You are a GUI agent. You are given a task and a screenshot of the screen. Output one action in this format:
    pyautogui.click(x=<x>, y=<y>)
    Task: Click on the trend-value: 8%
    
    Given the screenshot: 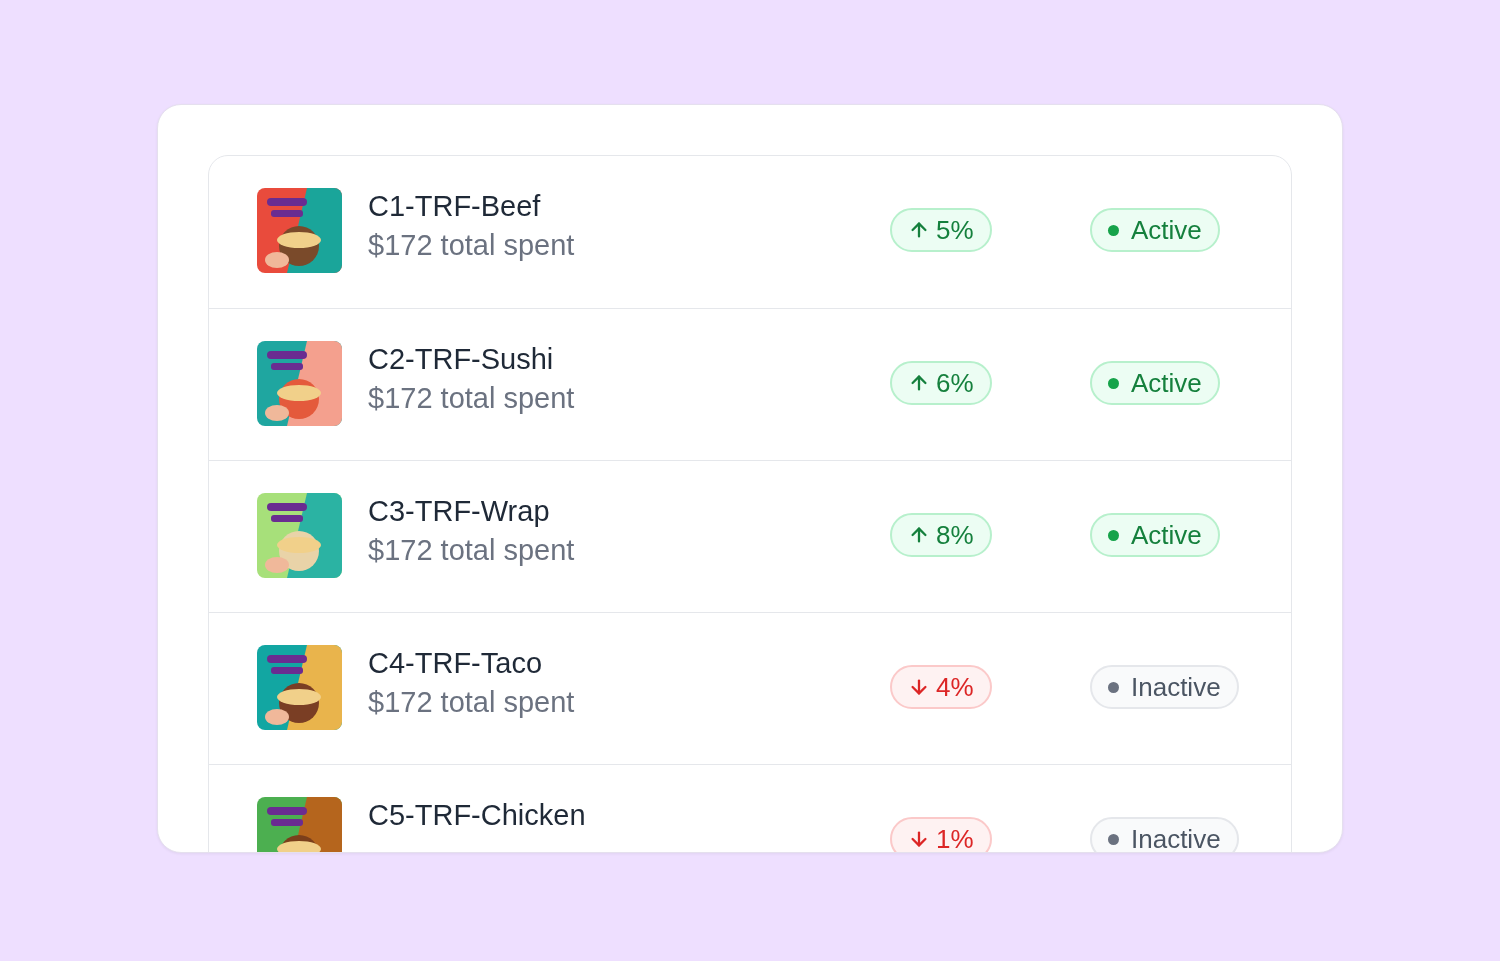 What is the action you would take?
    pyautogui.click(x=955, y=535)
    